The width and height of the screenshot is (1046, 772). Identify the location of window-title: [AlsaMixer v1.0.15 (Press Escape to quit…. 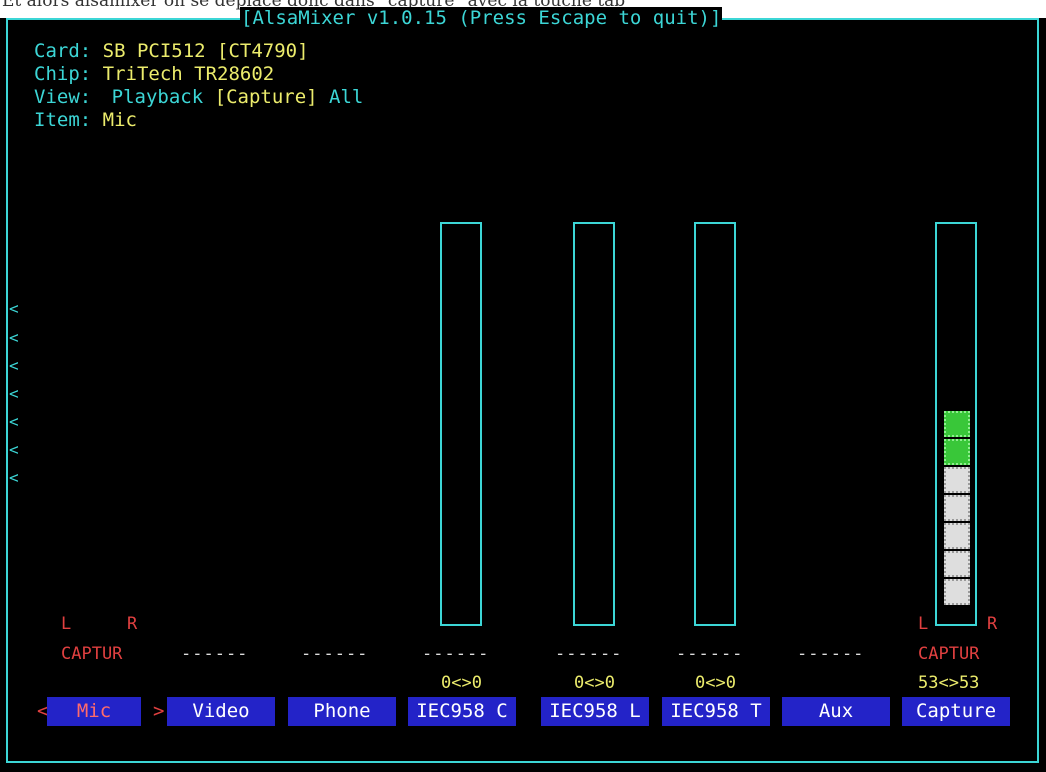
(481, 18).